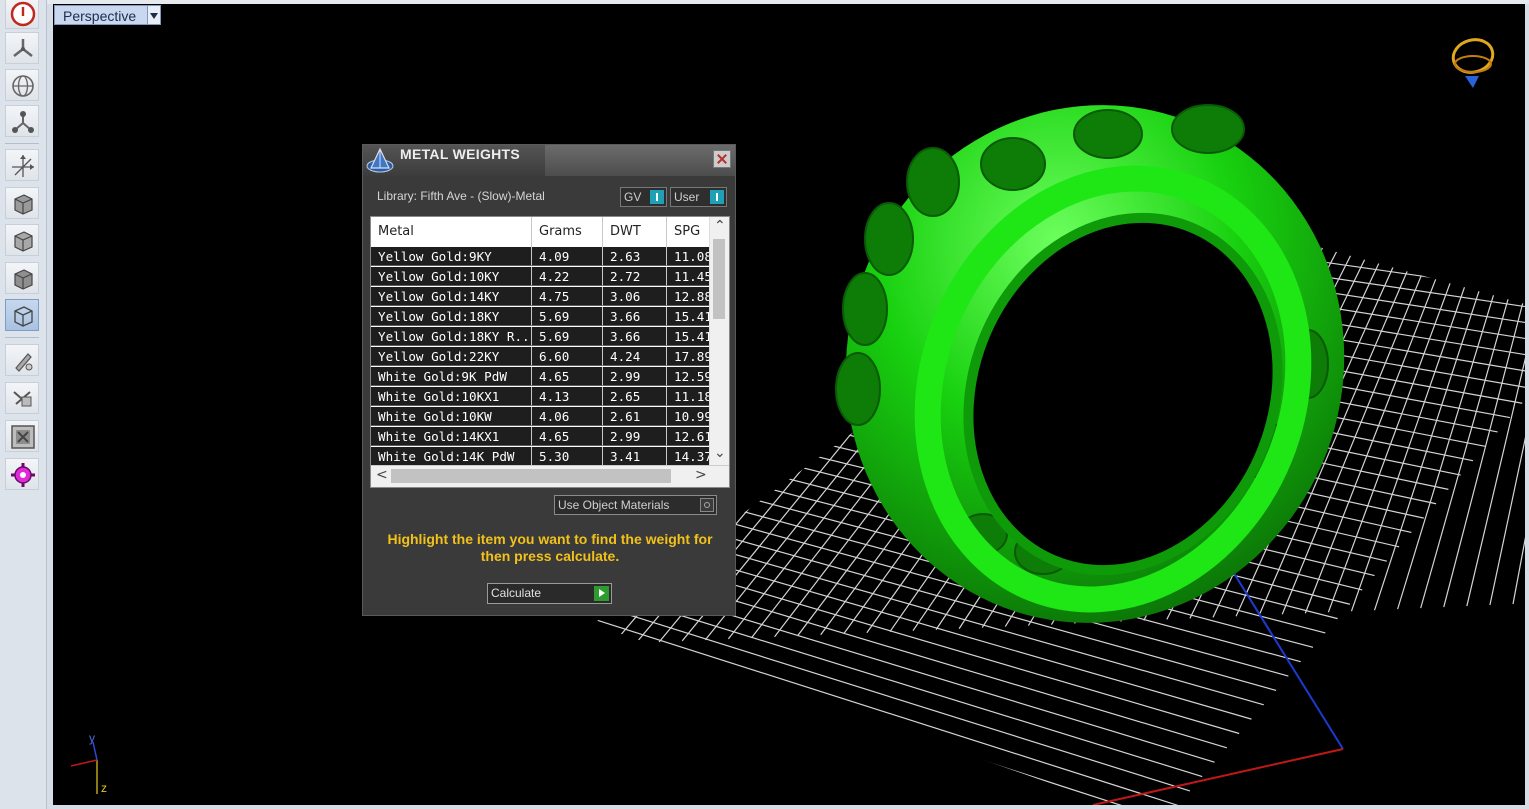 Image resolution: width=1529 pixels, height=809 pixels. I want to click on column-header: SPG, so click(689, 232).